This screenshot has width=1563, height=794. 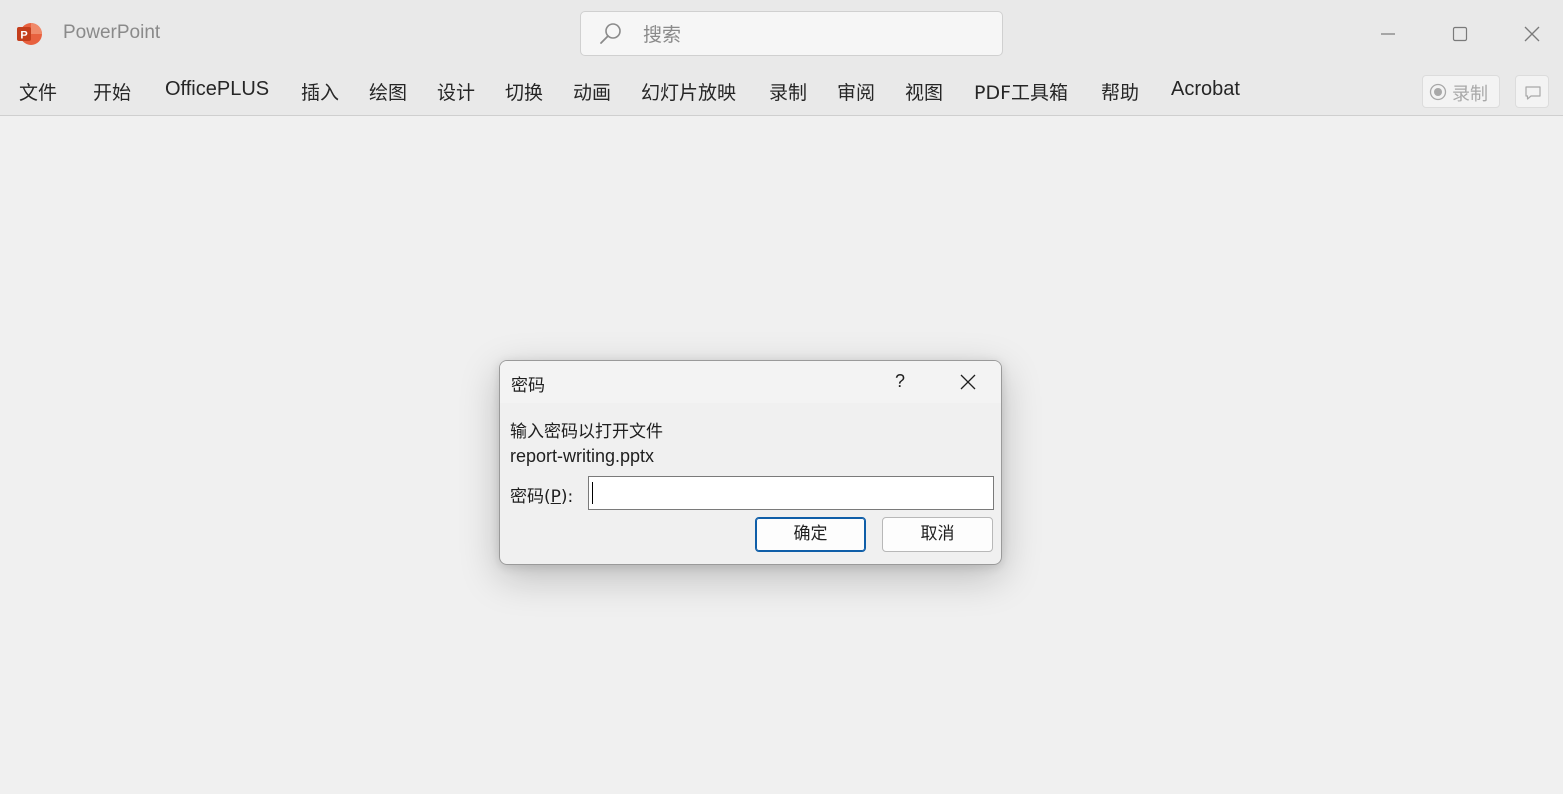 What do you see at coordinates (750, 382) in the screenshot?
I see `dialog-title-bar: 密码 ?` at bounding box center [750, 382].